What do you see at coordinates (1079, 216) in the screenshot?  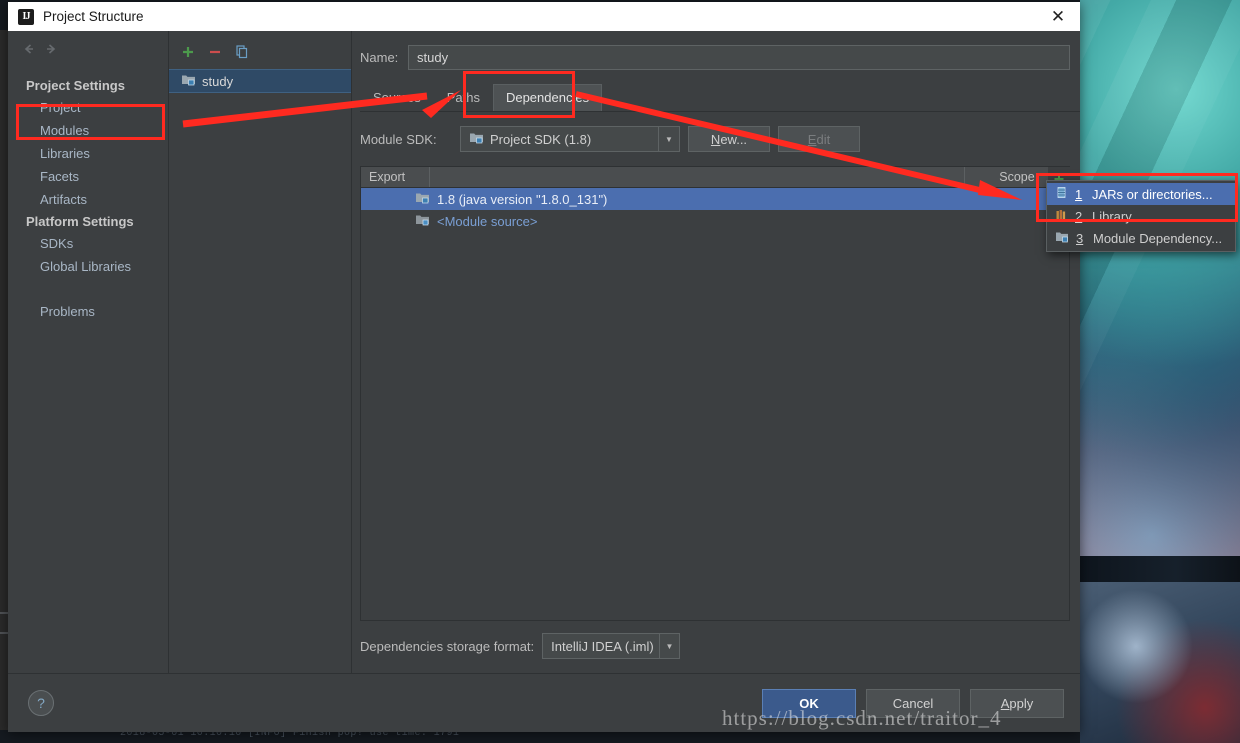 I see `menu-item-number: 2` at bounding box center [1079, 216].